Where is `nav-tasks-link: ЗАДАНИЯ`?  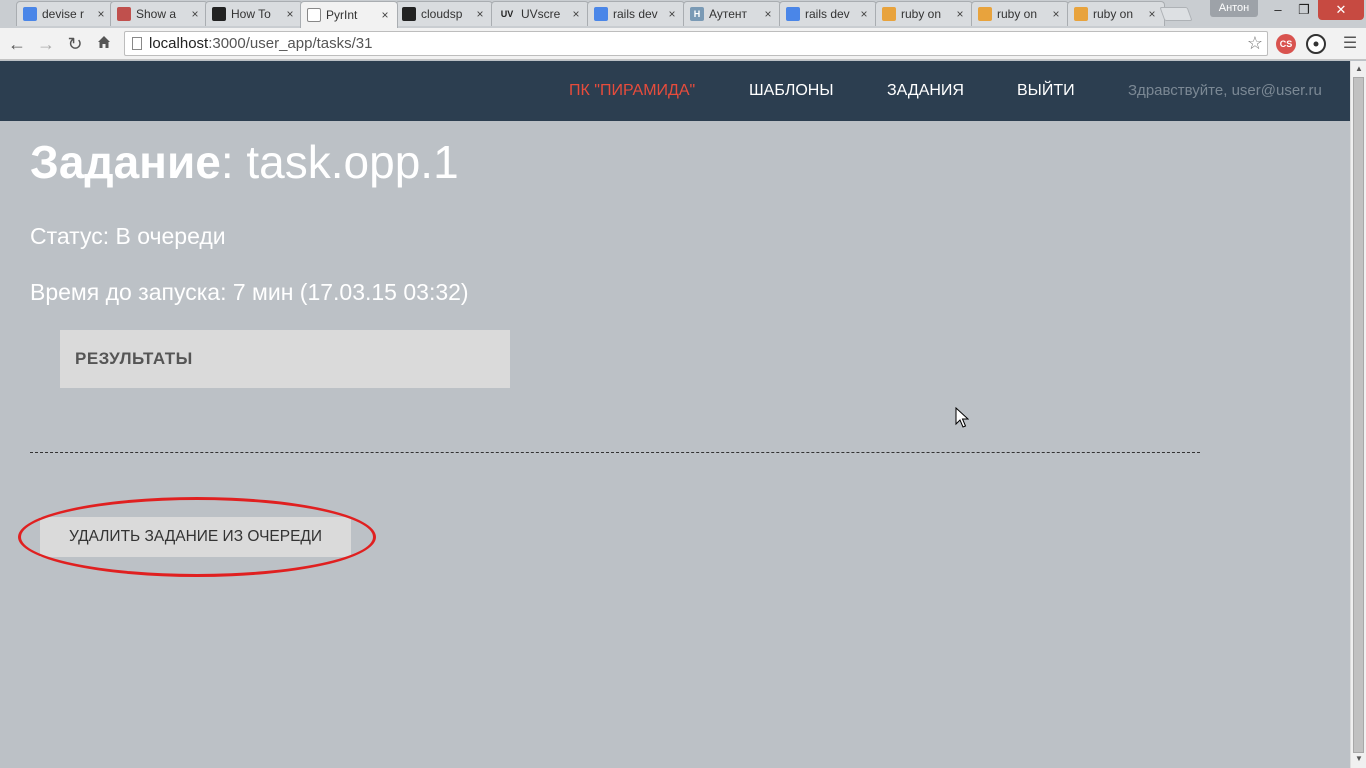
nav-tasks-link: ЗАДАНИЯ is located at coordinates (925, 91).